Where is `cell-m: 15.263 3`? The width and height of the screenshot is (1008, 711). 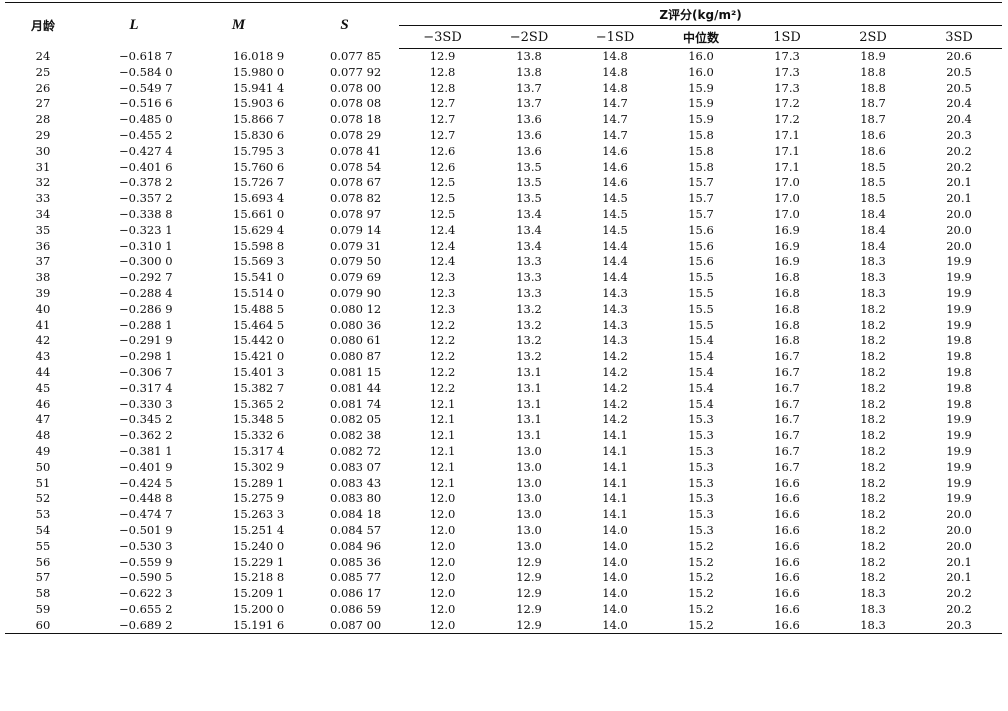 cell-m: 15.263 3 is located at coordinates (259, 514).